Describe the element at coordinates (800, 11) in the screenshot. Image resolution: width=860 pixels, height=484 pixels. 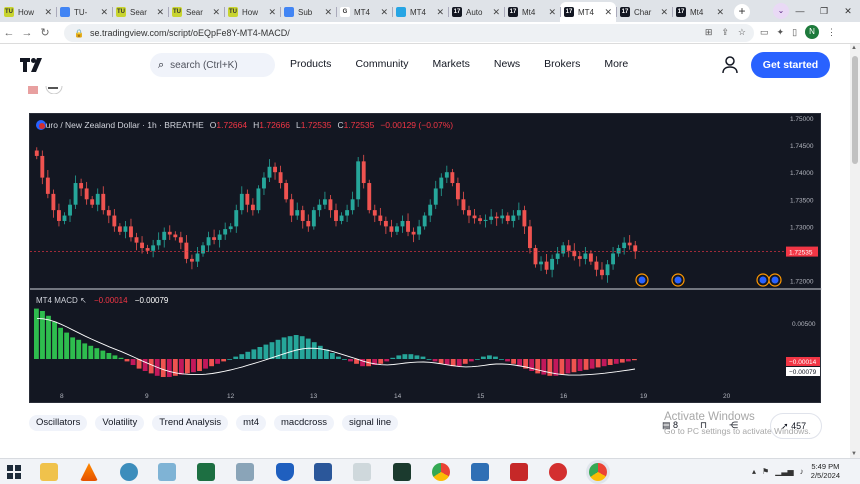
I see `minimize-icon: —` at that location.